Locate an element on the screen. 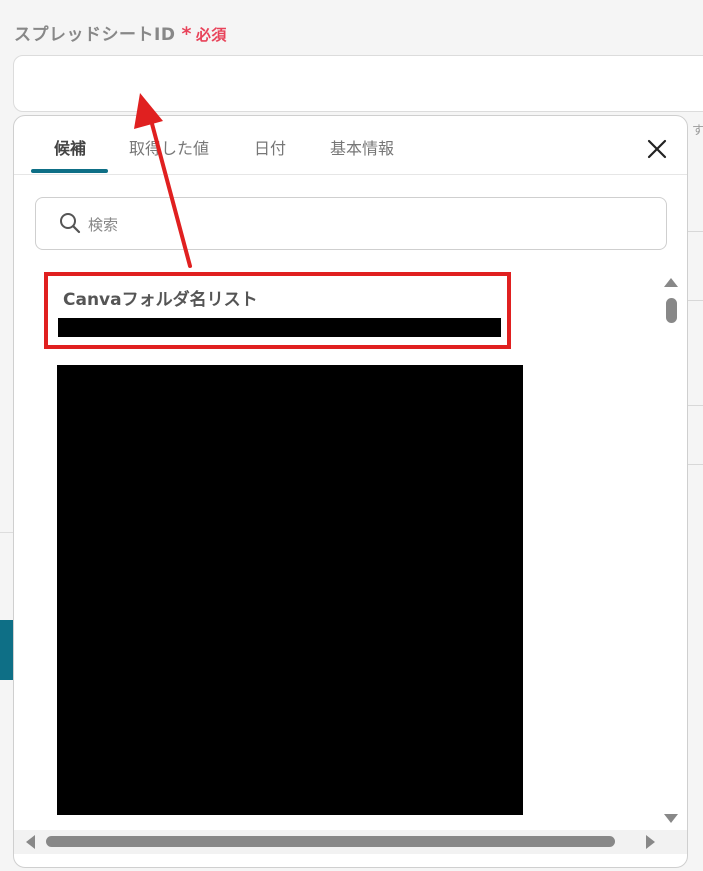 The width and height of the screenshot is (703, 871). tab-bar: 候補 取得した値 日付 基本情報 is located at coordinates (350, 145).